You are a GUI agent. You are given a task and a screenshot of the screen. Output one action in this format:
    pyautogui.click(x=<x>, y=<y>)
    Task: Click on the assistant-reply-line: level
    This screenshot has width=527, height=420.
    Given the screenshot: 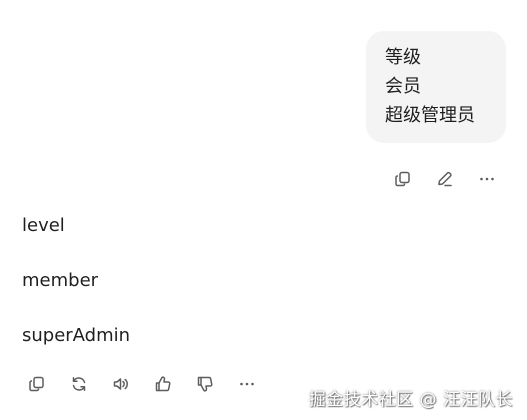 What is the action you would take?
    pyautogui.click(x=43, y=225)
    